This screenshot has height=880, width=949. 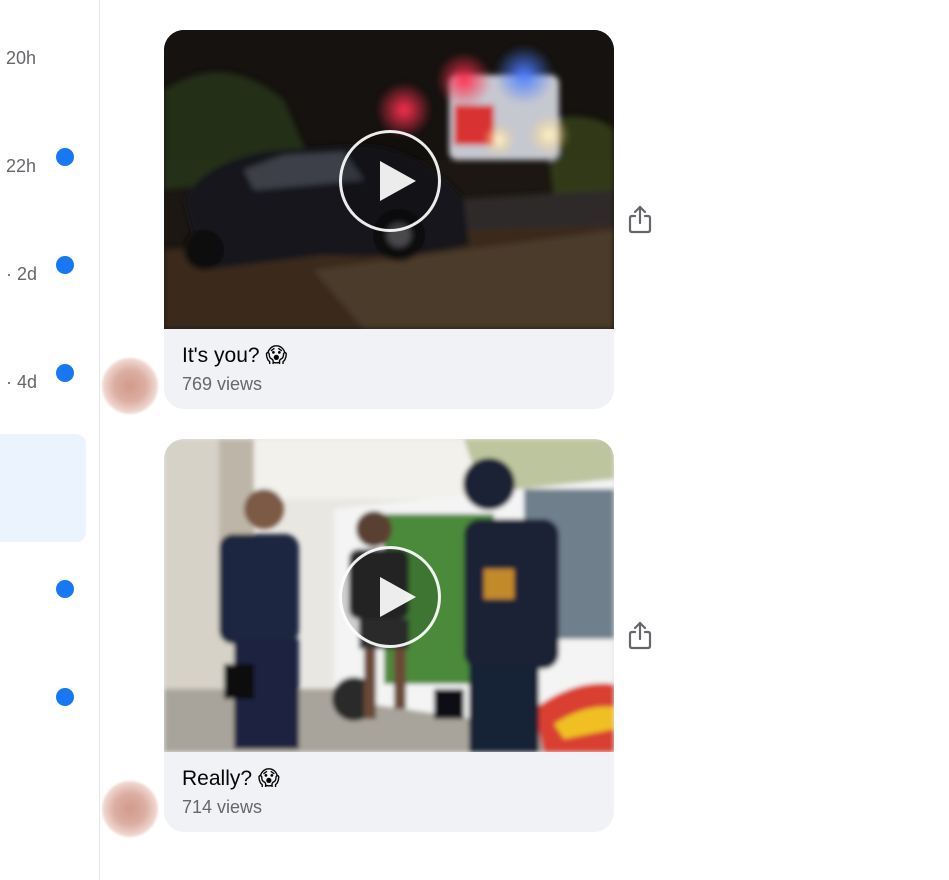 What do you see at coordinates (43, 180) in the screenshot?
I see `conversation-row: 22h` at bounding box center [43, 180].